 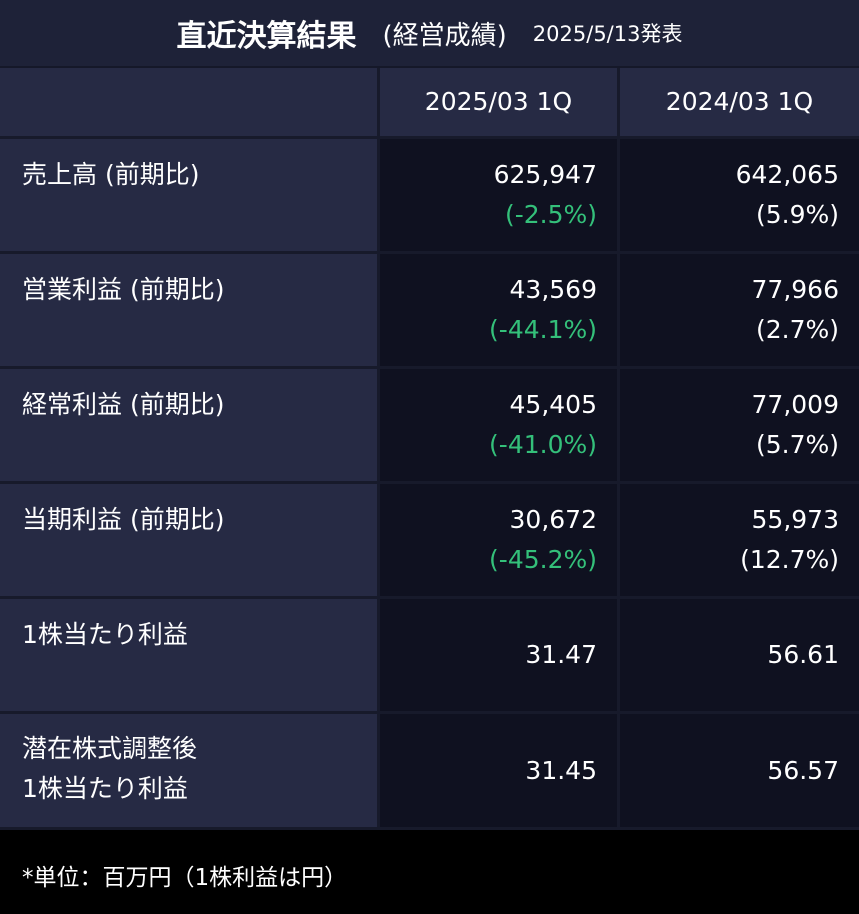 What do you see at coordinates (795, 404) in the screenshot?
I see `value: 77,009` at bounding box center [795, 404].